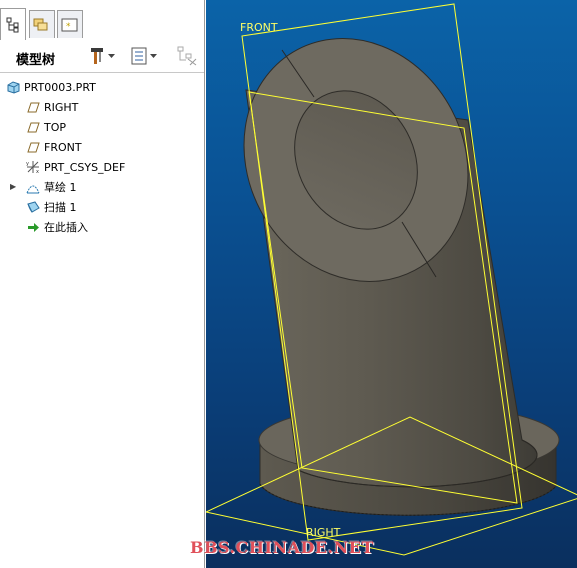 The width and height of the screenshot is (577, 568). I want to click on tree-item-label: FRONT, so click(63, 147).